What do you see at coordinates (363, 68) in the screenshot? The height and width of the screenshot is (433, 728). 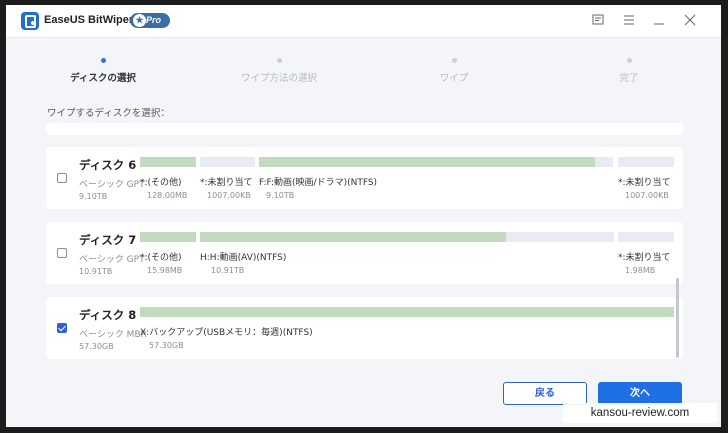 I see `wizard-stepper: ディスクの選択 ワイプ方法の選択 ワイプ 完了` at bounding box center [363, 68].